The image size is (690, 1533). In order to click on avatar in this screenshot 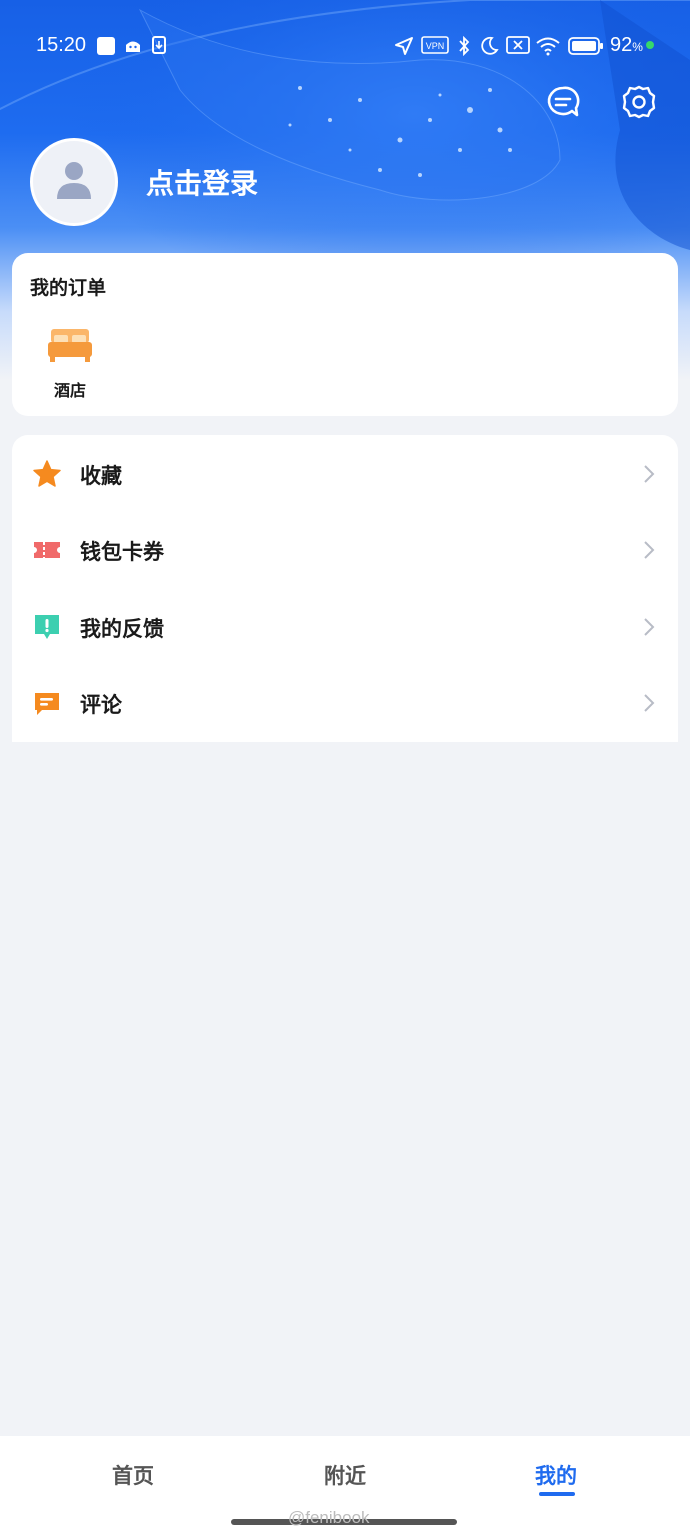, I will do `click(74, 182)`.